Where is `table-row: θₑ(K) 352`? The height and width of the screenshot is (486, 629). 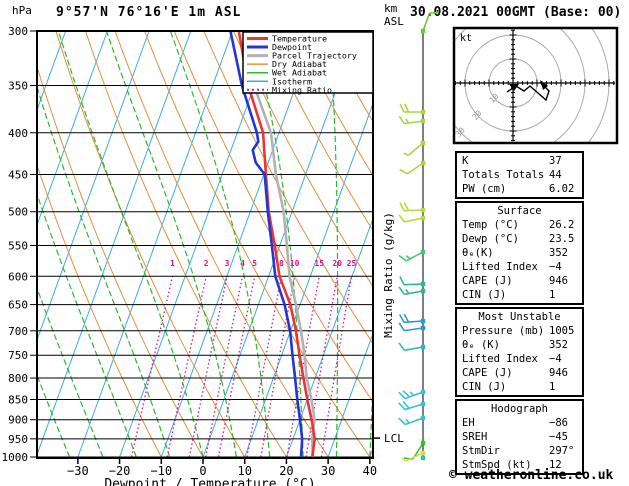
table-row: θₑ(K) 352 is located at coordinates (519, 253).